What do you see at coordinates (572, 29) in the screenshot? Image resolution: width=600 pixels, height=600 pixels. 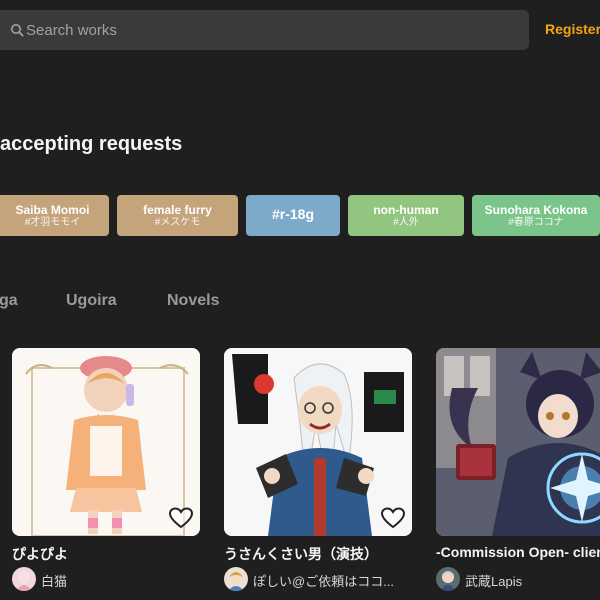 I see `register-link: Register` at bounding box center [572, 29].